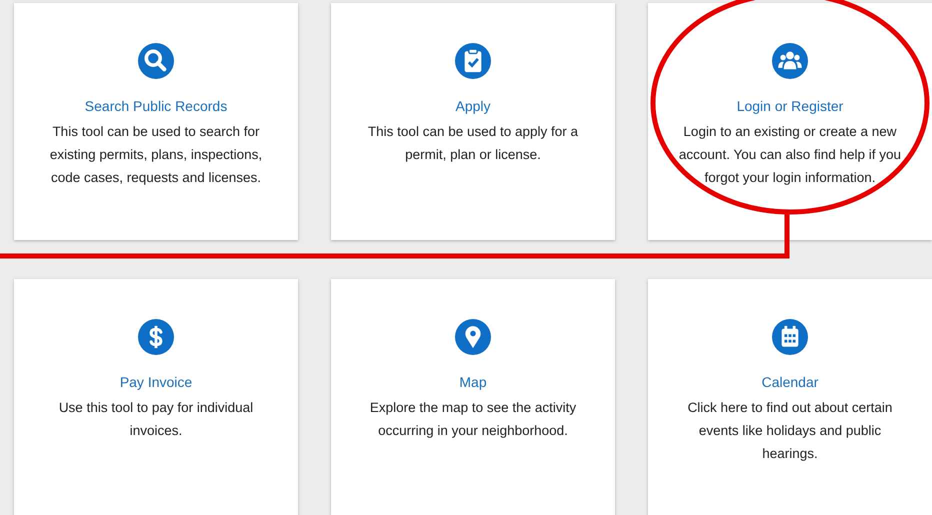 The image size is (932, 515). What do you see at coordinates (156, 155) in the screenshot?
I see `card-description: This tool can be used to search for existing permits, plans, inspections, code cases, requests and licenses.` at bounding box center [156, 155].